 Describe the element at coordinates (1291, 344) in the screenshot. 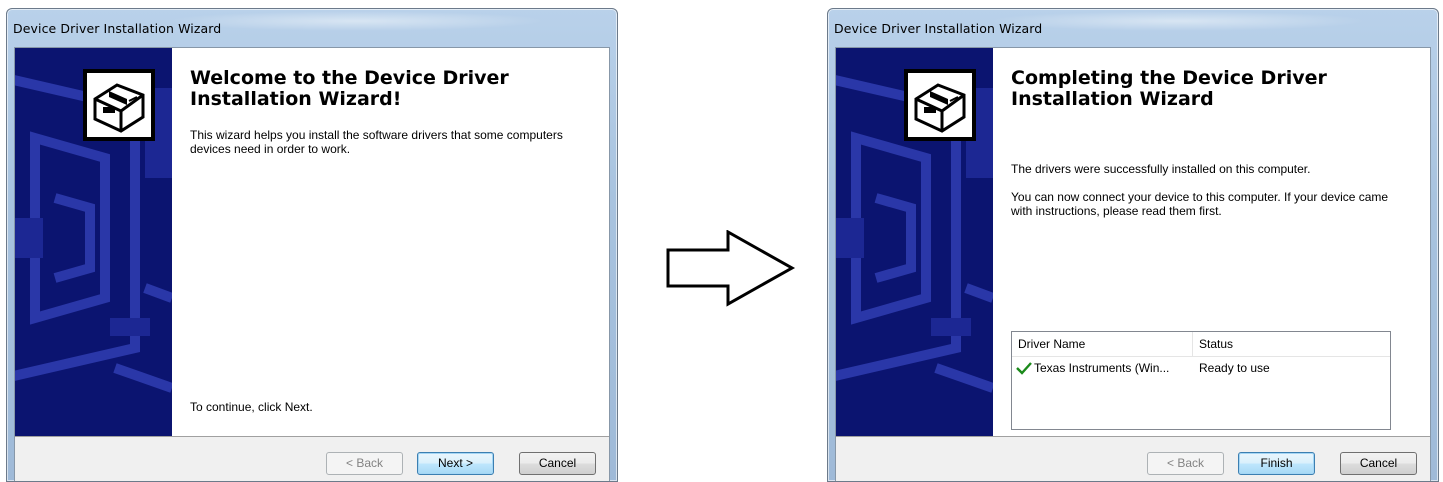

I see `column-header-status: Status` at that location.